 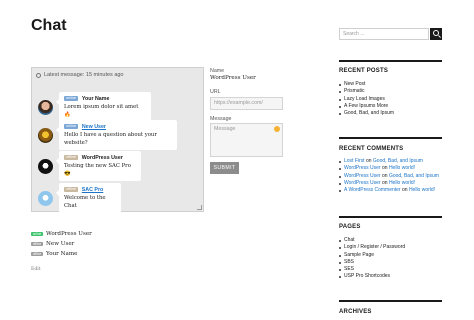 I want to click on recent-post-link: Good, Bad, and Ipsum, so click(x=366, y=113).